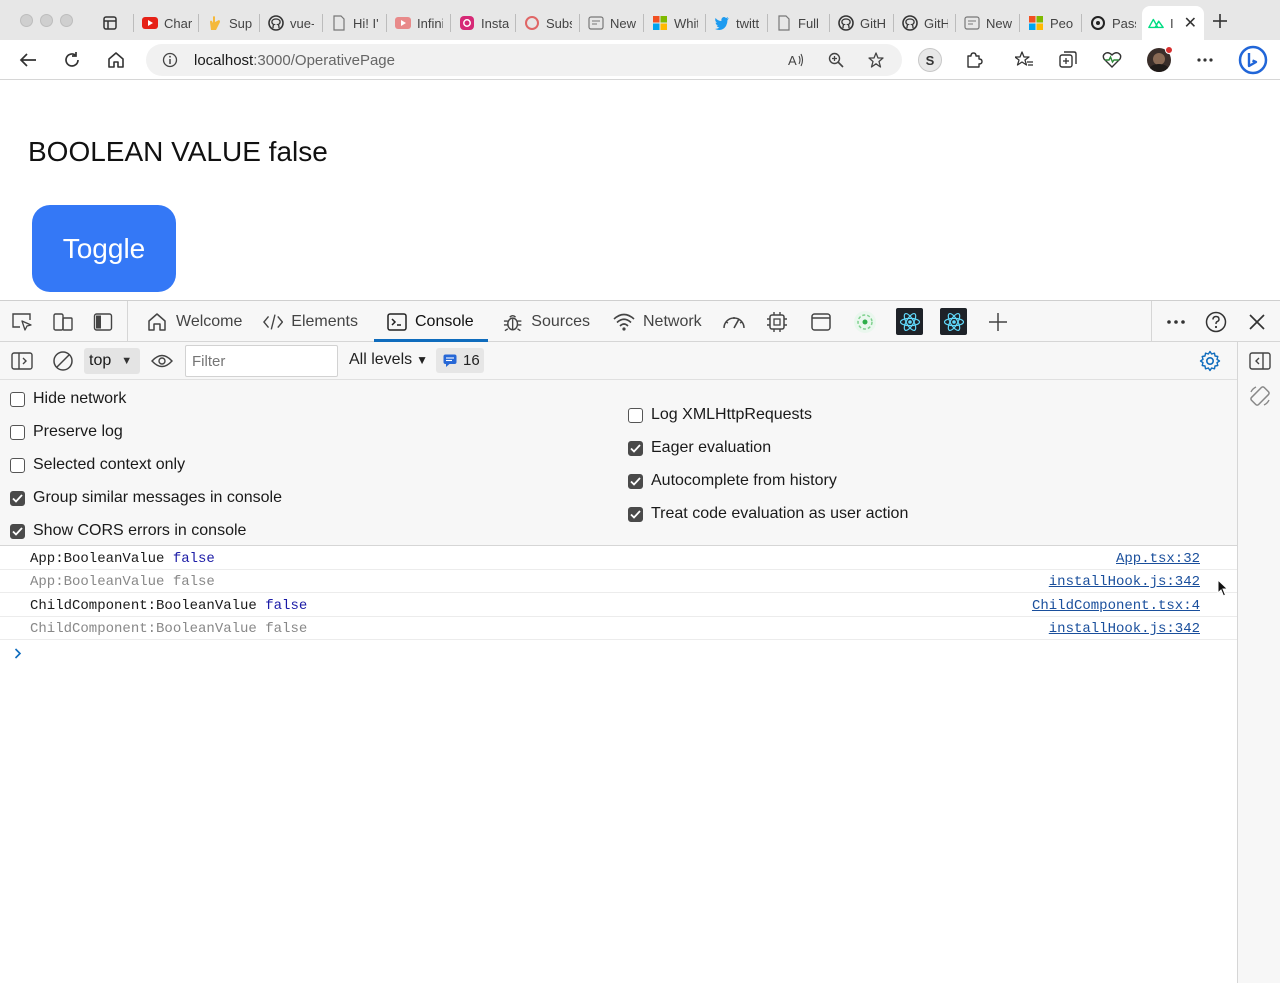 The width and height of the screenshot is (1280, 983). I want to click on log-source-link: ChildComponent.tsx:4, so click(1116, 606).